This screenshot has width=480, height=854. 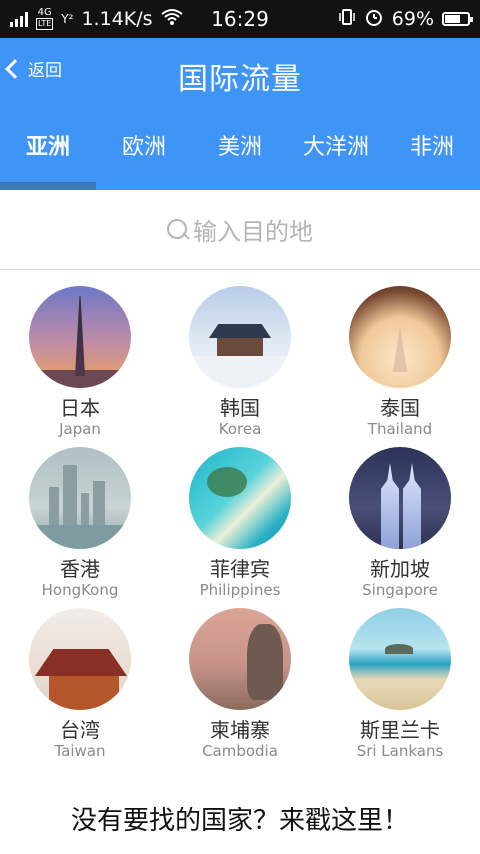 I want to click on region-tabs: 亚洲 欧洲 美洲 大洋洲 非洲, so click(x=240, y=145).